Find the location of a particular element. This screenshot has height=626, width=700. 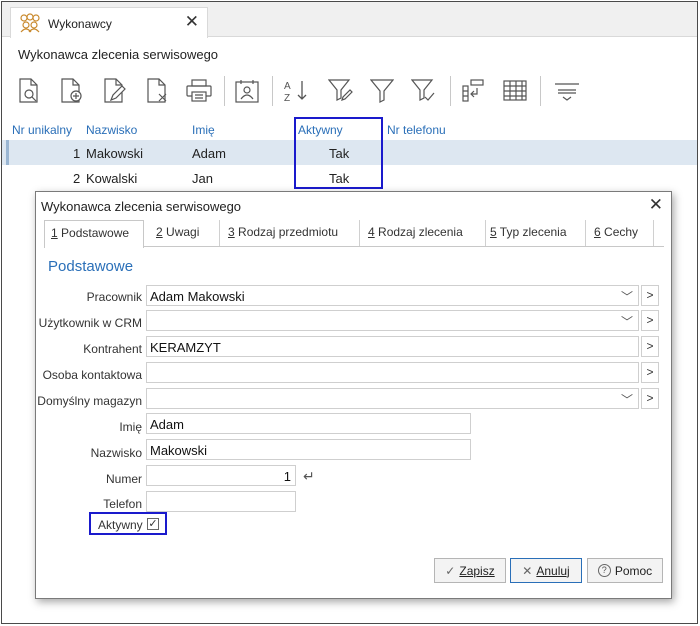

pracownik-select: Adam Makowski ﹀ is located at coordinates (392, 295).